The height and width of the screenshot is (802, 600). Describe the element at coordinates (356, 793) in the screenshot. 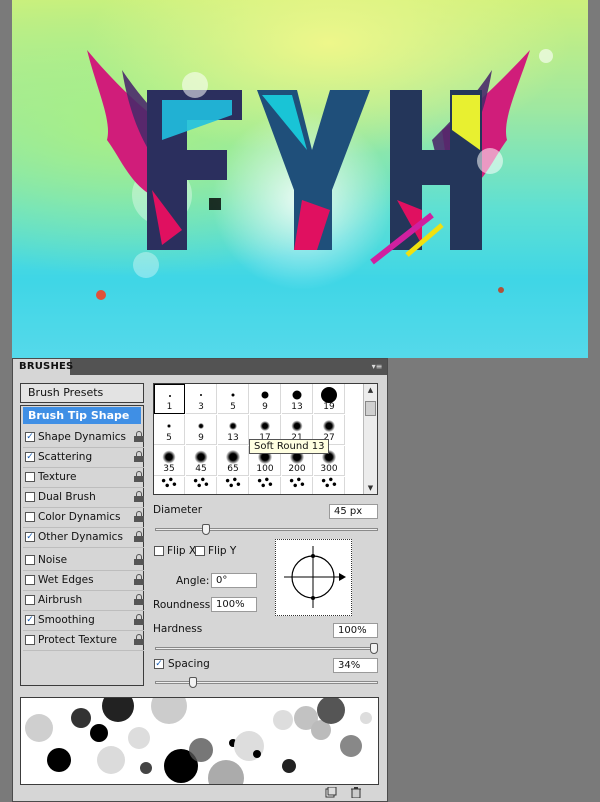

I see `trash-icon` at that location.